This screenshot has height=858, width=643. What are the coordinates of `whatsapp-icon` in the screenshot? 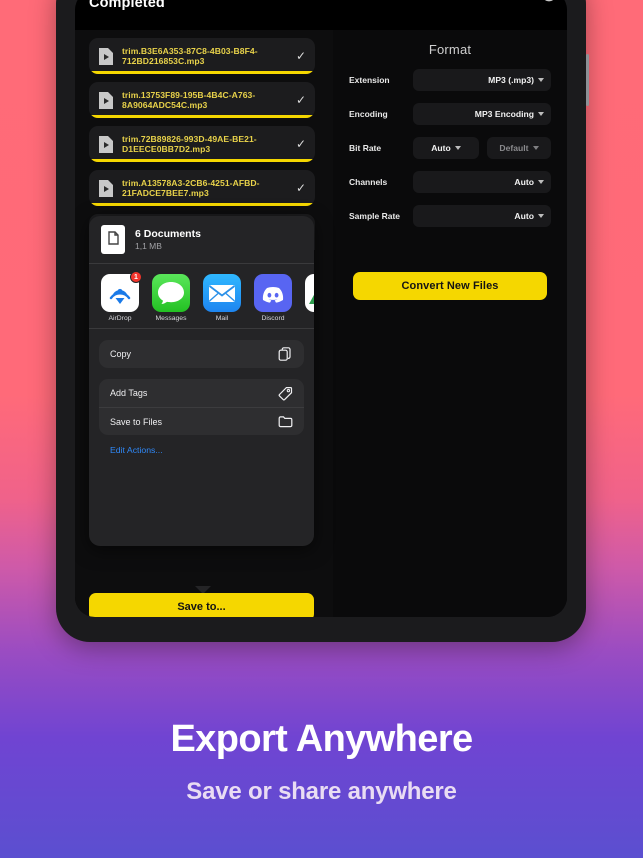 It's located at (309, 293).